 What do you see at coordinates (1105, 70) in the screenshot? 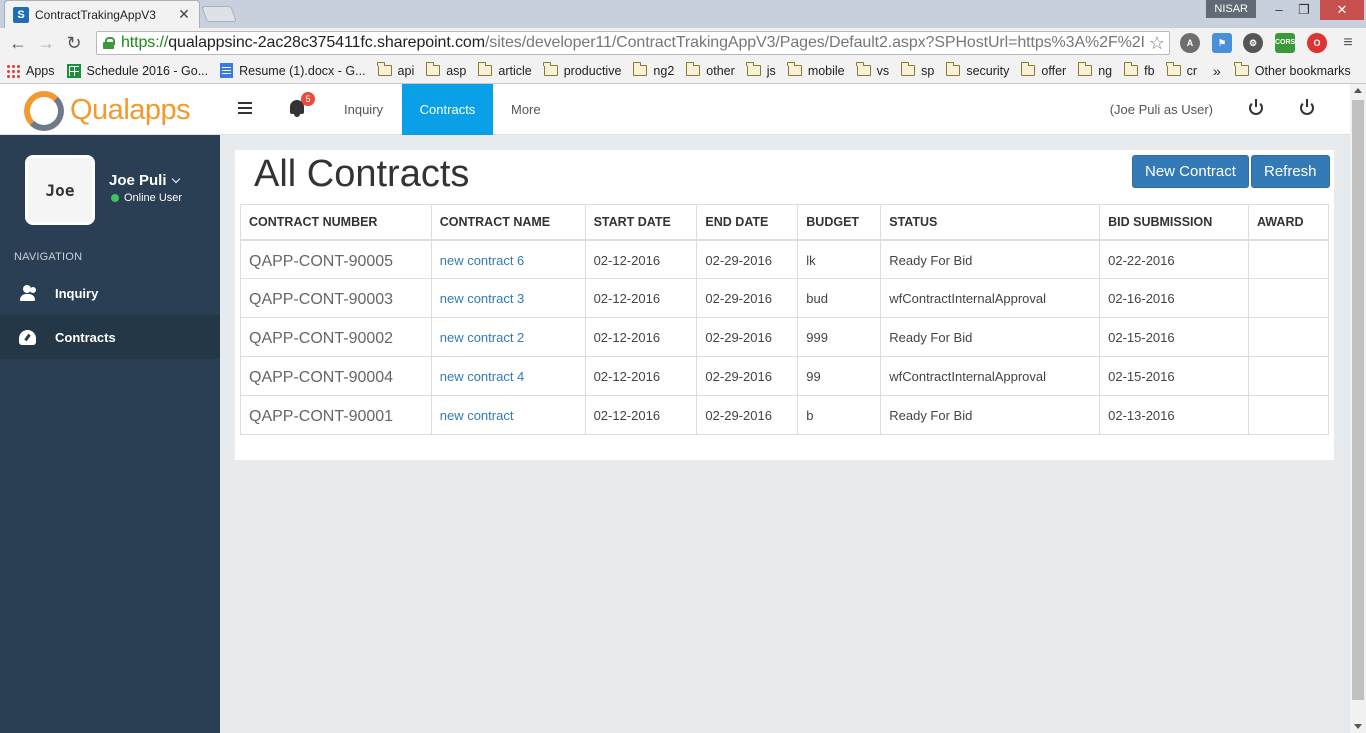
I see `bookmark-label: ng` at bounding box center [1105, 70].